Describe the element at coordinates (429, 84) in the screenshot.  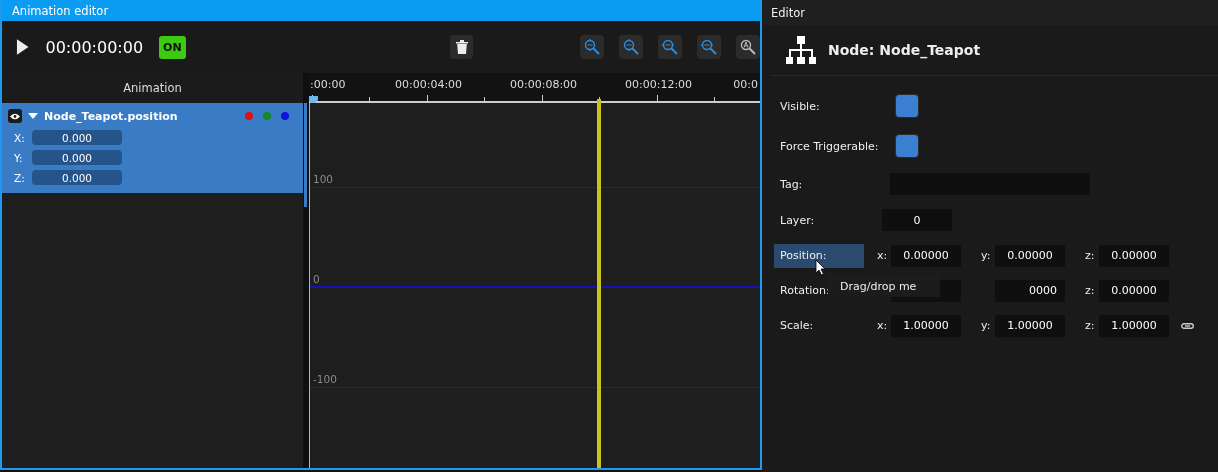
I see `time-label: 00:00:04:00` at that location.